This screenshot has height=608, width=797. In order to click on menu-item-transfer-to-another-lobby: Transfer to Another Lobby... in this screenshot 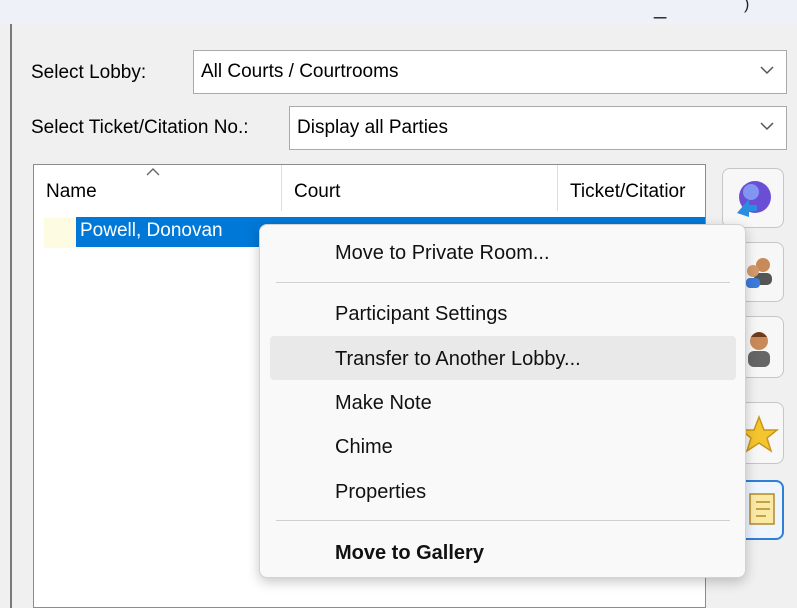, I will do `click(503, 358)`.